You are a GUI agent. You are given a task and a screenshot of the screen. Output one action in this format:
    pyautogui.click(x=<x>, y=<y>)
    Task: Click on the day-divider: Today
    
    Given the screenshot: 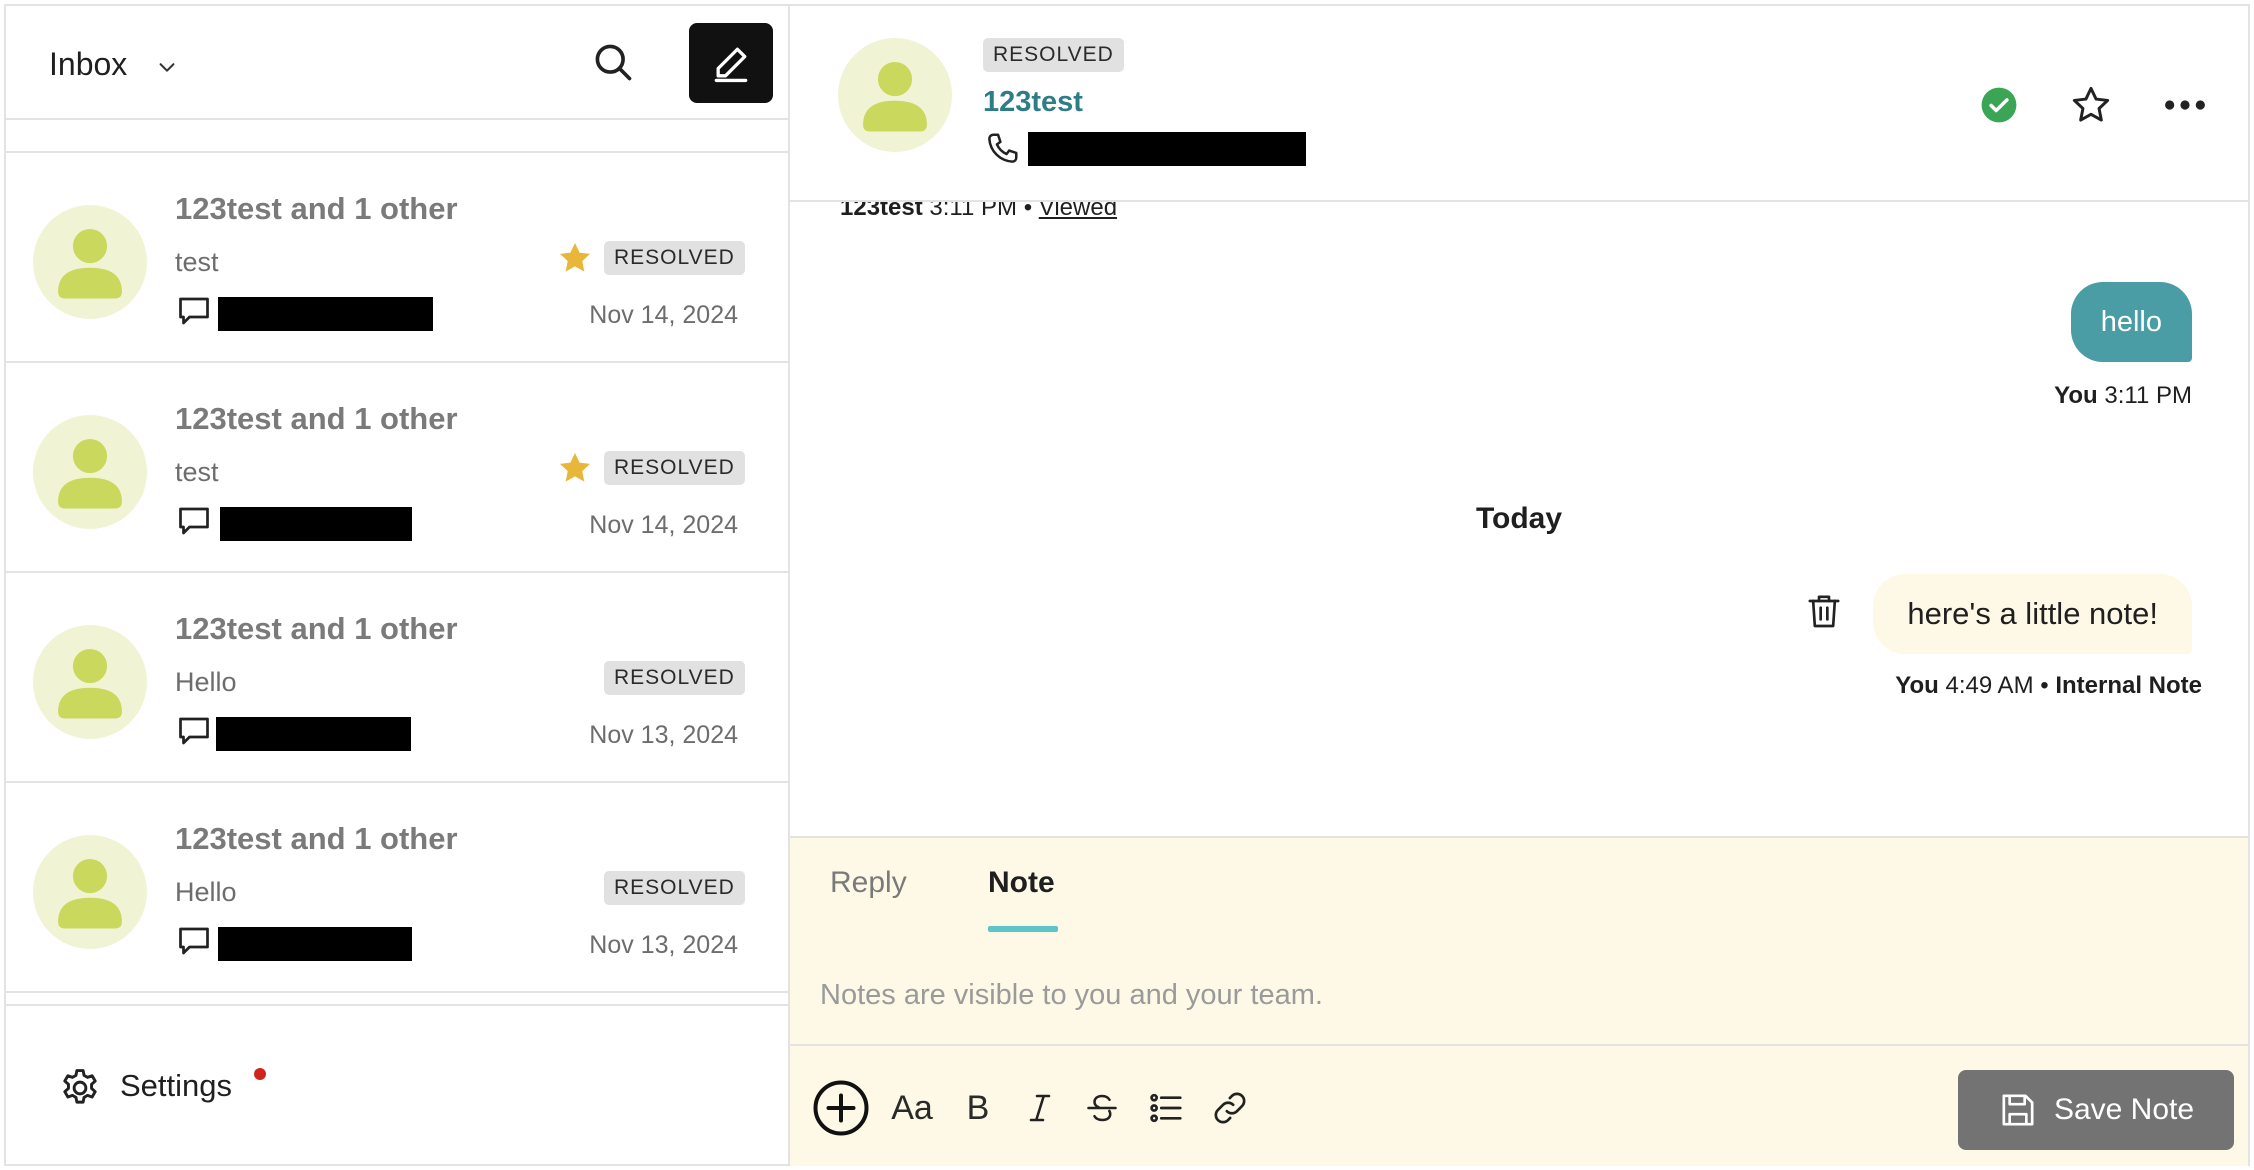 What is the action you would take?
    pyautogui.click(x=1519, y=518)
    